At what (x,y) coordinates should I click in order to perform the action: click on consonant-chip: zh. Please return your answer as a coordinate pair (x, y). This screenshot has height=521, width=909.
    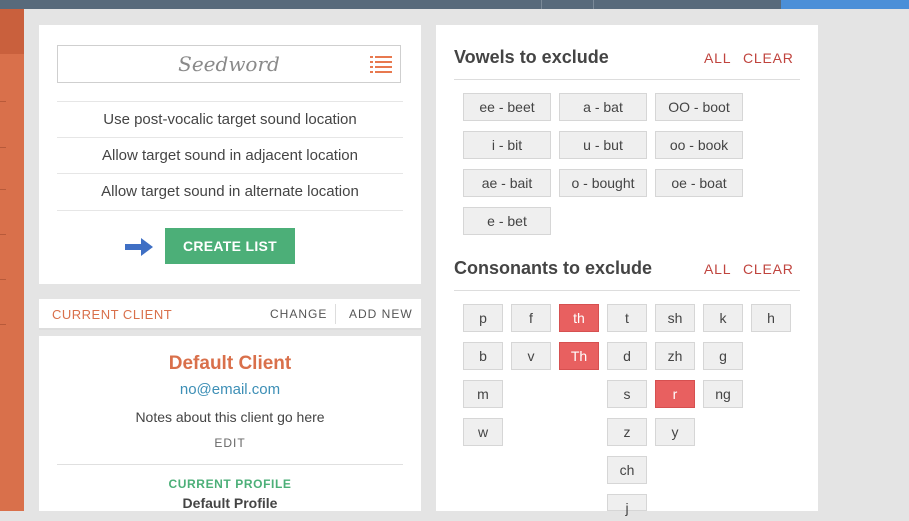
    Looking at the image, I should click on (675, 356).